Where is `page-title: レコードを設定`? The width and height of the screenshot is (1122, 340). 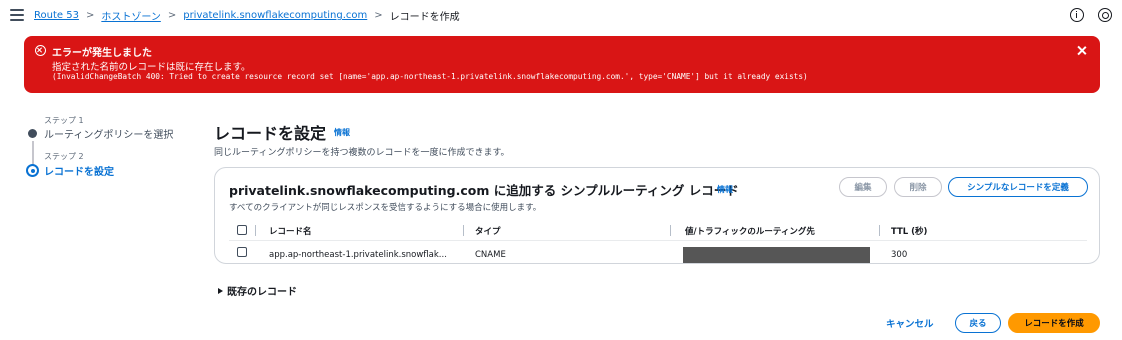
page-title: レコードを設定 is located at coordinates (270, 133).